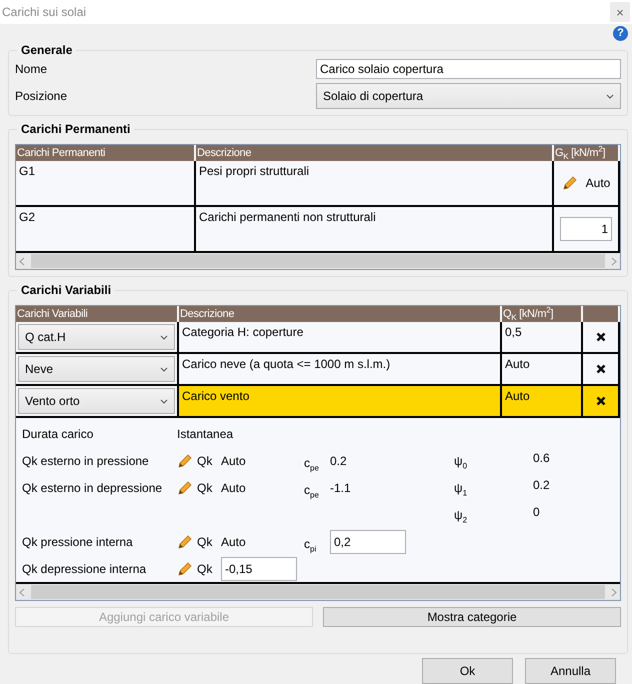 Image resolution: width=632 pixels, height=684 pixels. What do you see at coordinates (542, 338) in the screenshot?
I see `table-cell: 0,5` at bounding box center [542, 338].